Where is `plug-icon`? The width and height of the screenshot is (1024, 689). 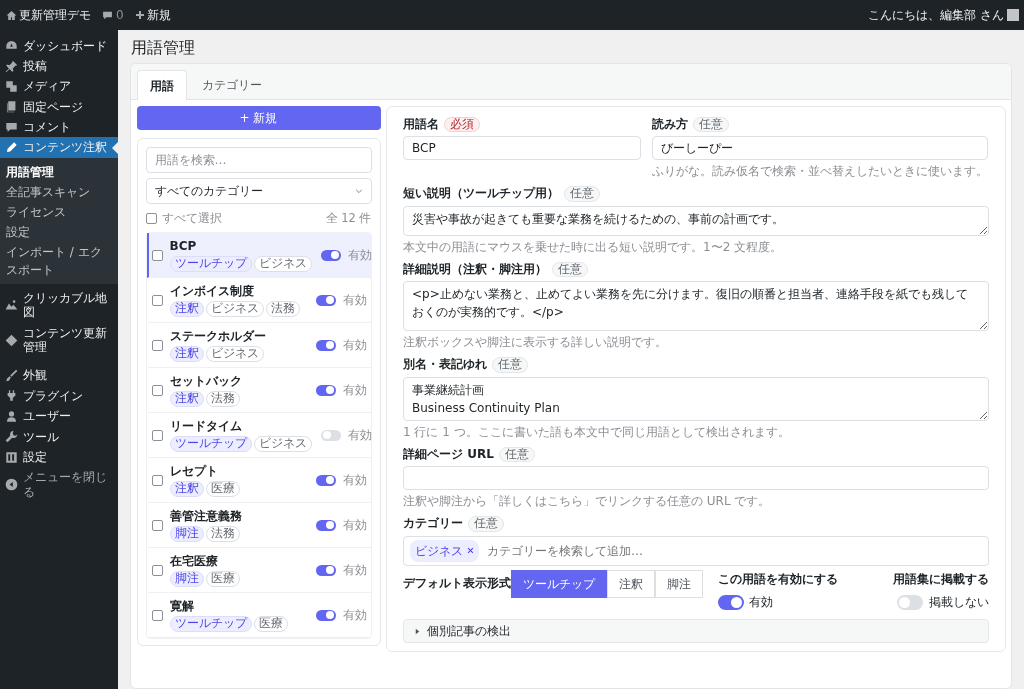
plug-icon is located at coordinates (11, 396).